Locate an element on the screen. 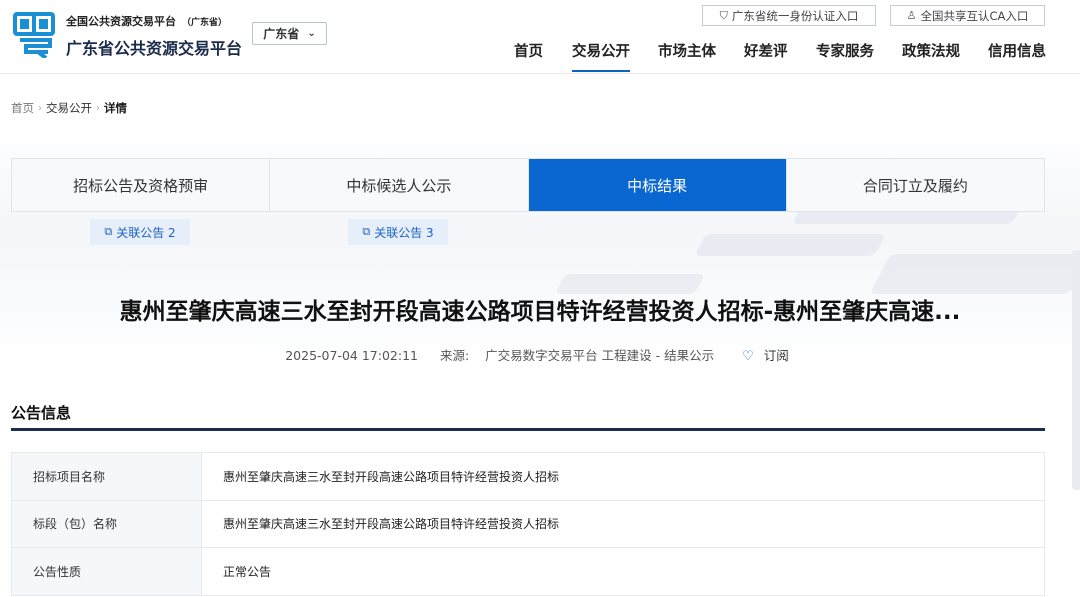 This screenshot has width=1080, height=597. tab-candidate-publicity: 中标候选人公示 is located at coordinates (399, 185).